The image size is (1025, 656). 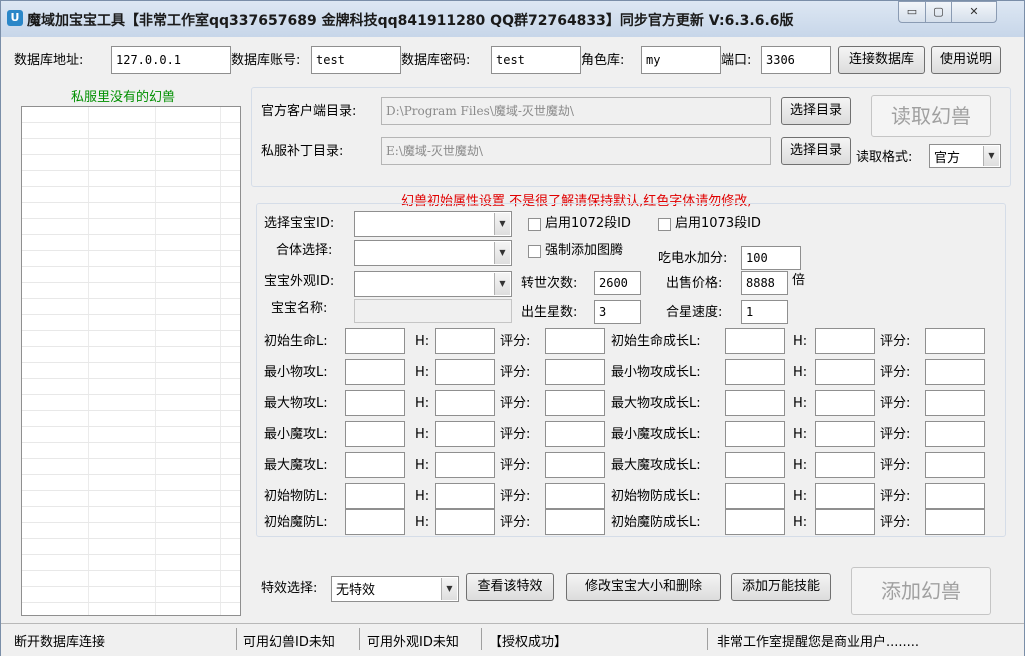 I want to click on help-button: 使用说明, so click(x=966, y=60).